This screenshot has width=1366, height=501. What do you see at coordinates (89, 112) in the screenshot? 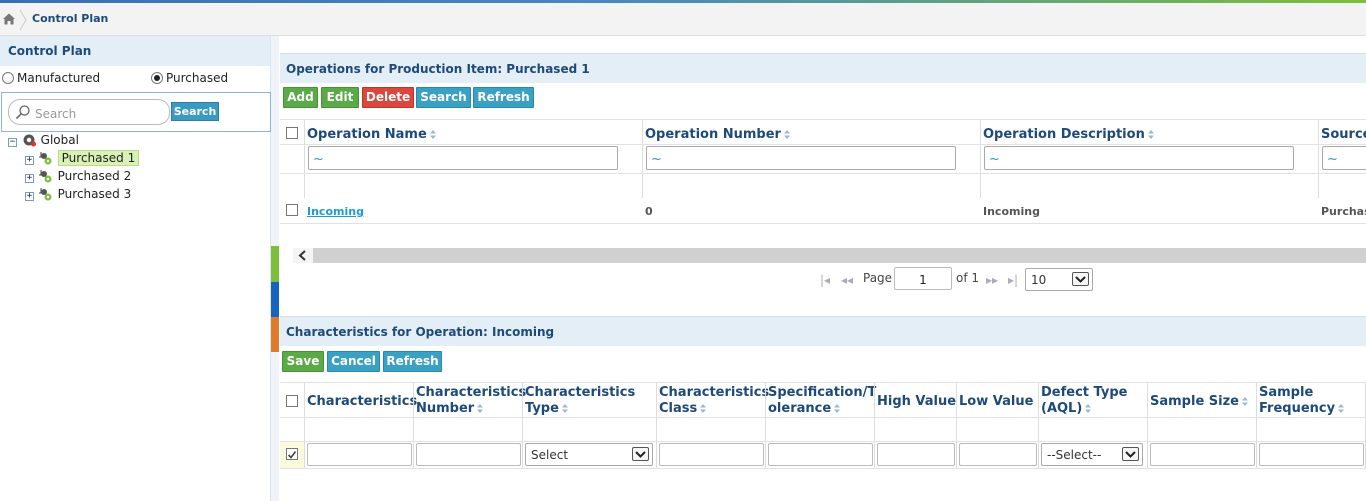
I see `tree-search-input: Search` at bounding box center [89, 112].